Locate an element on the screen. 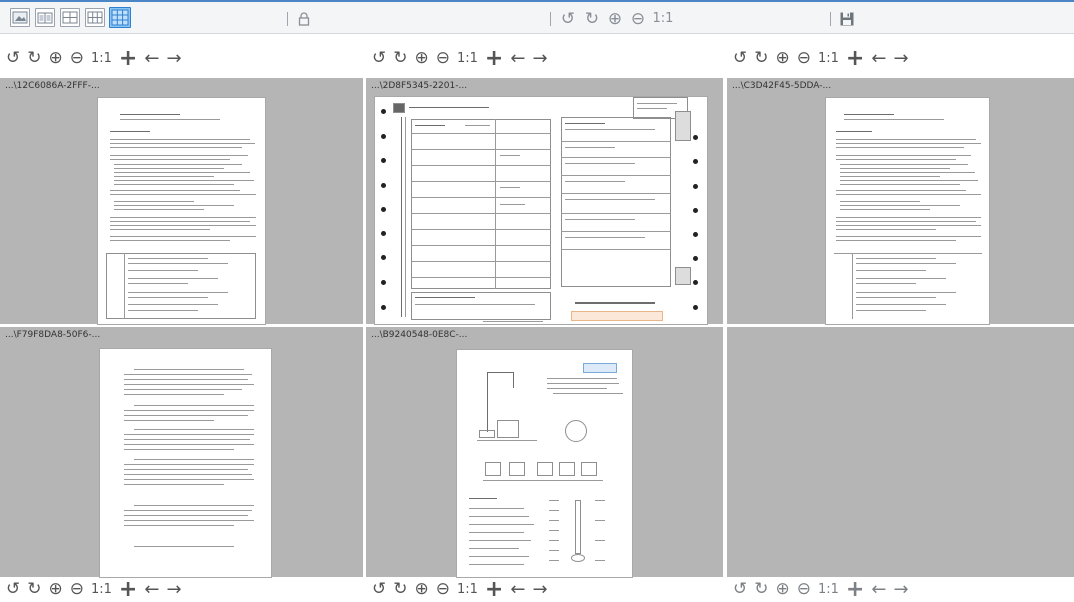 The height and width of the screenshot is (602, 1074). nine-view-button is located at coordinates (120, 17).